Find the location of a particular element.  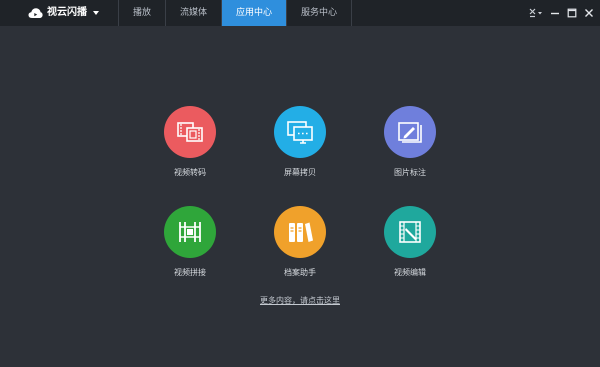

more-content-row: 更多内容，请点击这里 is located at coordinates (300, 300).